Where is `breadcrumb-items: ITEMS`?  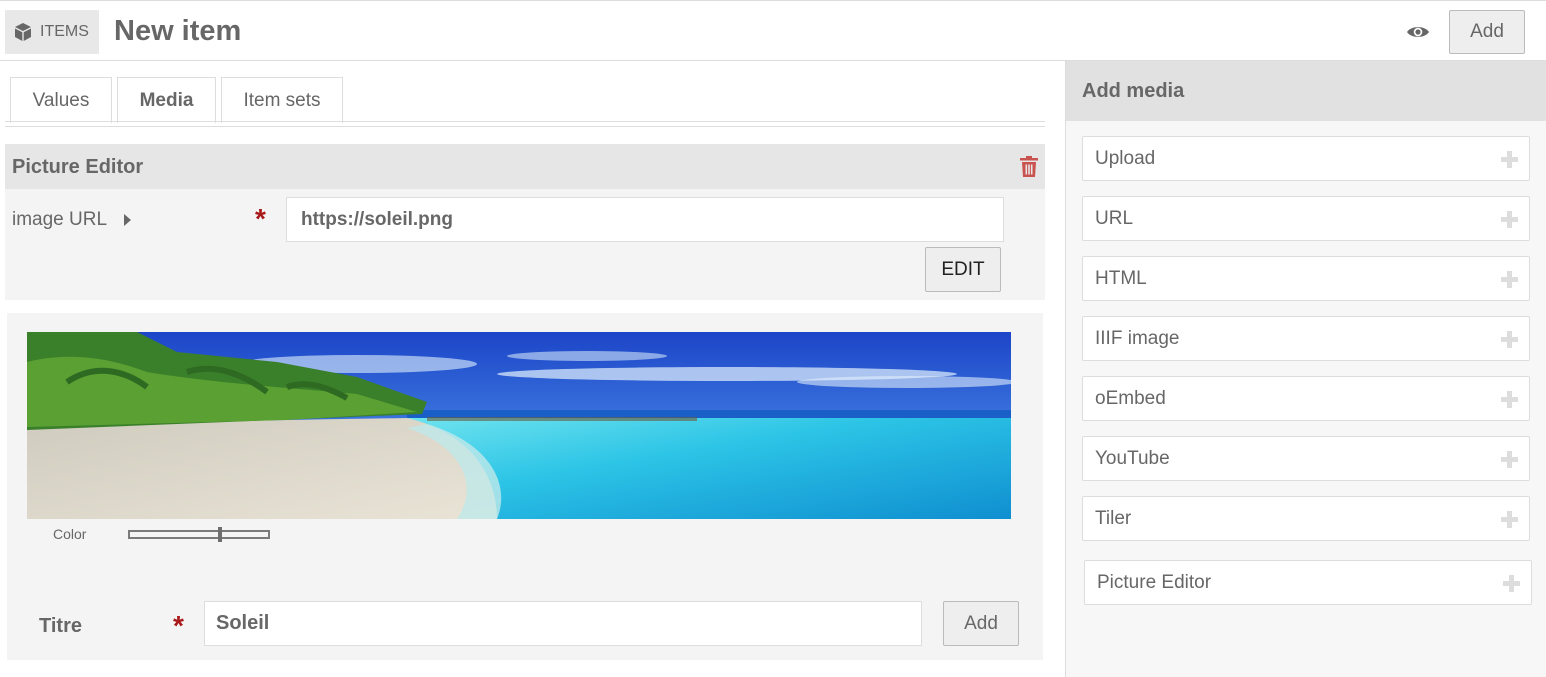 breadcrumb-items: ITEMS is located at coordinates (52, 32).